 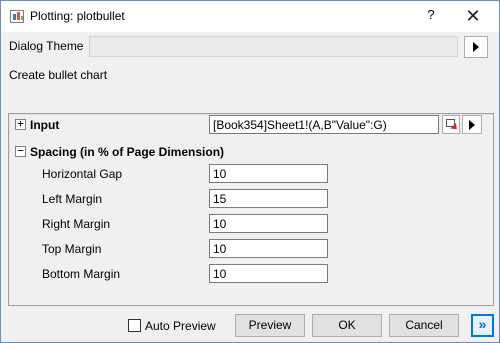 I want to click on dialog-theme-field, so click(x=273, y=46).